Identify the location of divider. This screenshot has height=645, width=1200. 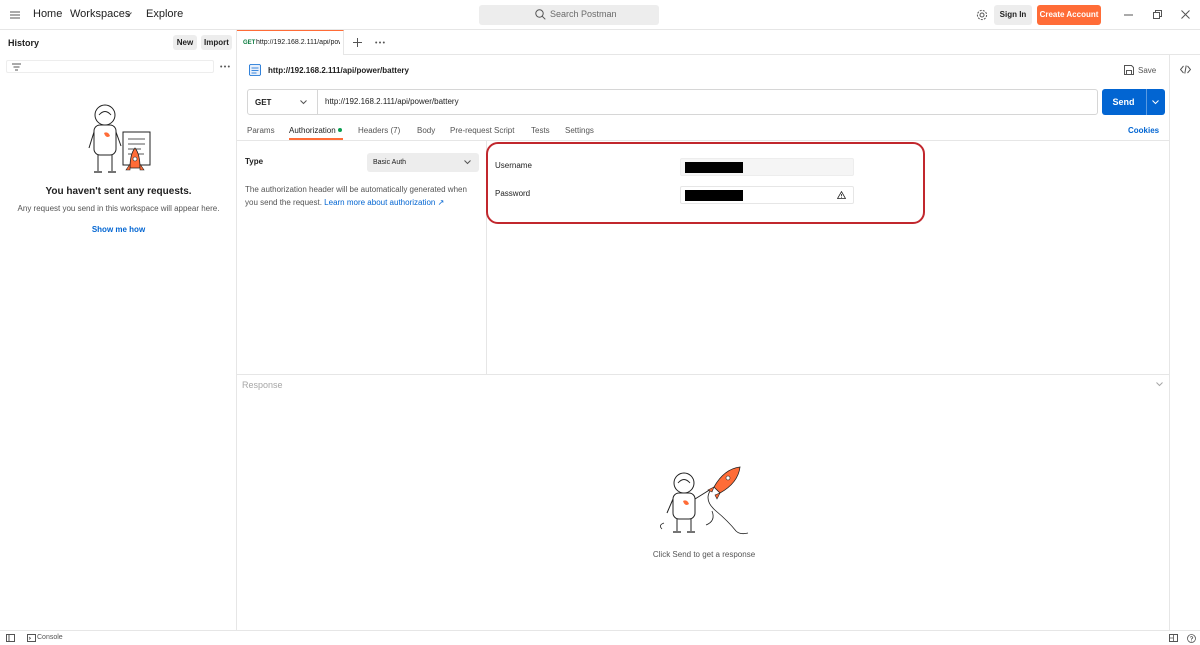
(703, 374).